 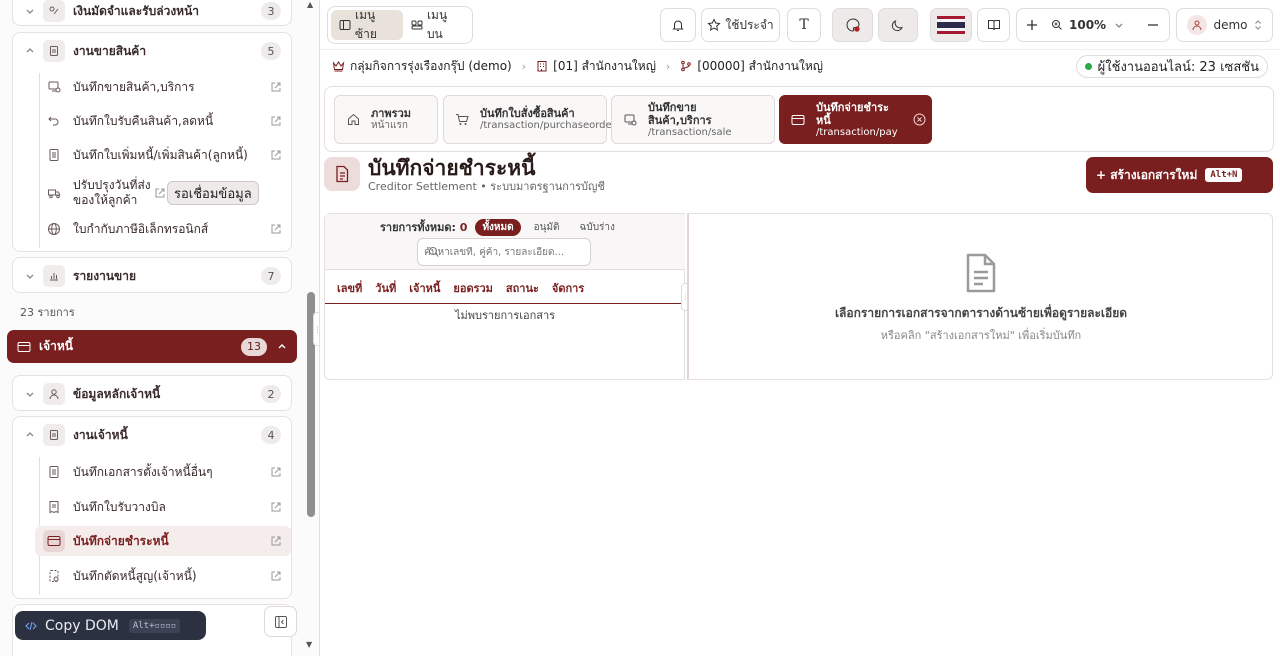 What do you see at coordinates (1147, 174) in the screenshot?
I see `create-document-label: + สร้างเอกสารใหม่` at bounding box center [1147, 174].